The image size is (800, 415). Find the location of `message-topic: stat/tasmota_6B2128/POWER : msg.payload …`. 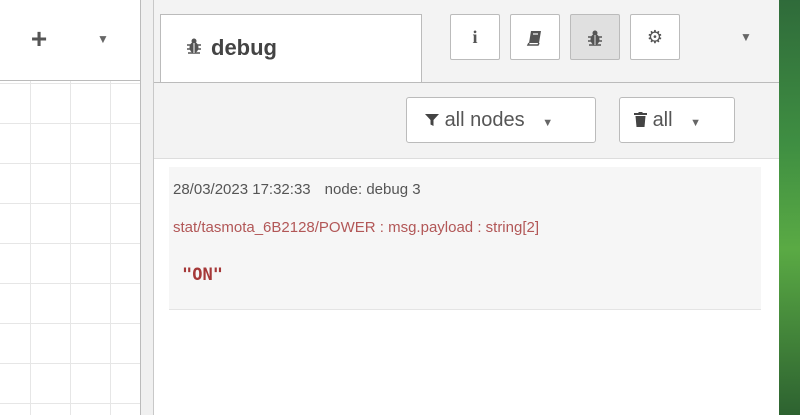

message-topic: stat/tasmota_6B2128/POWER : msg.payload … is located at coordinates (356, 227).